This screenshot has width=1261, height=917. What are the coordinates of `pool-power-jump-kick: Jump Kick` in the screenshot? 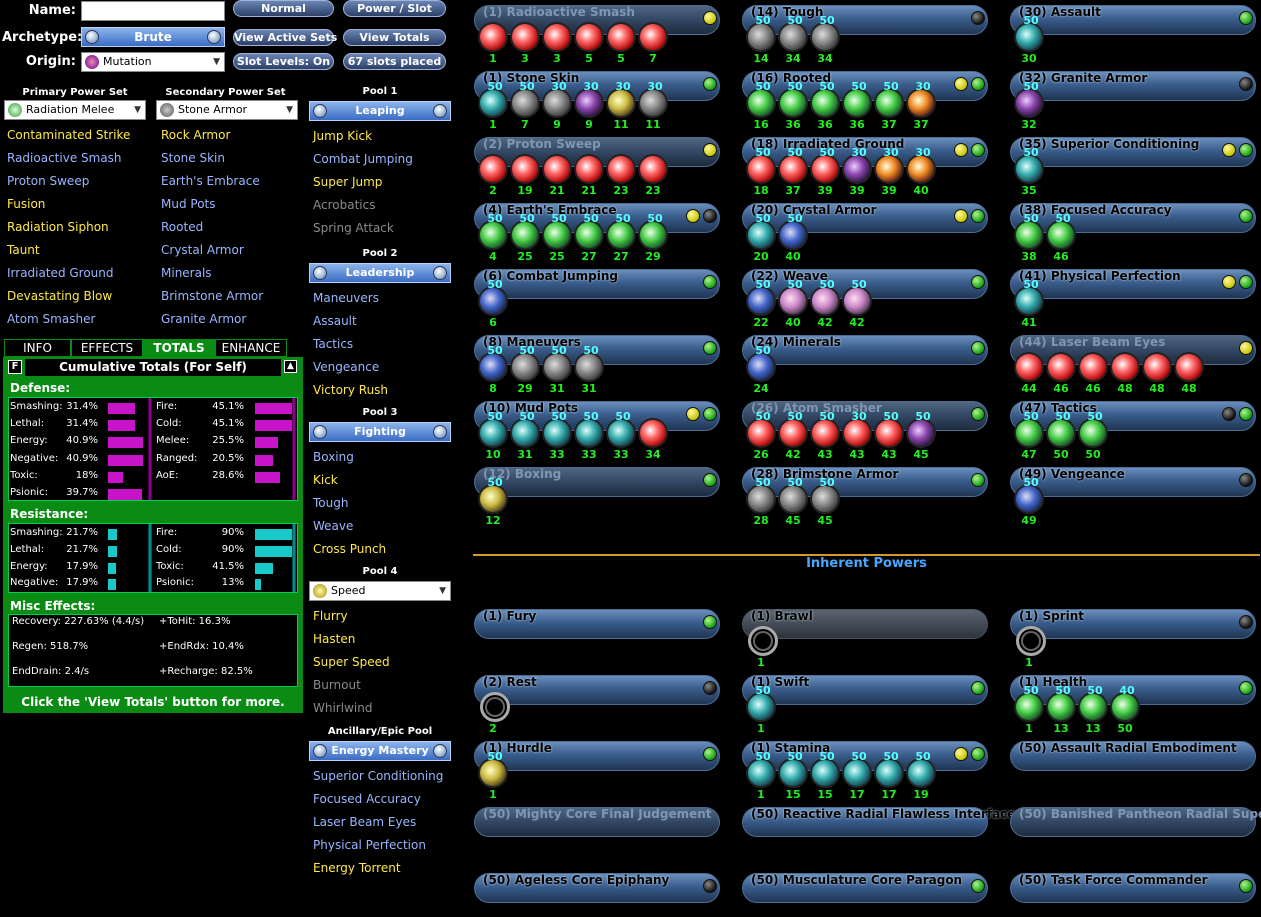 It's located at (363, 136).